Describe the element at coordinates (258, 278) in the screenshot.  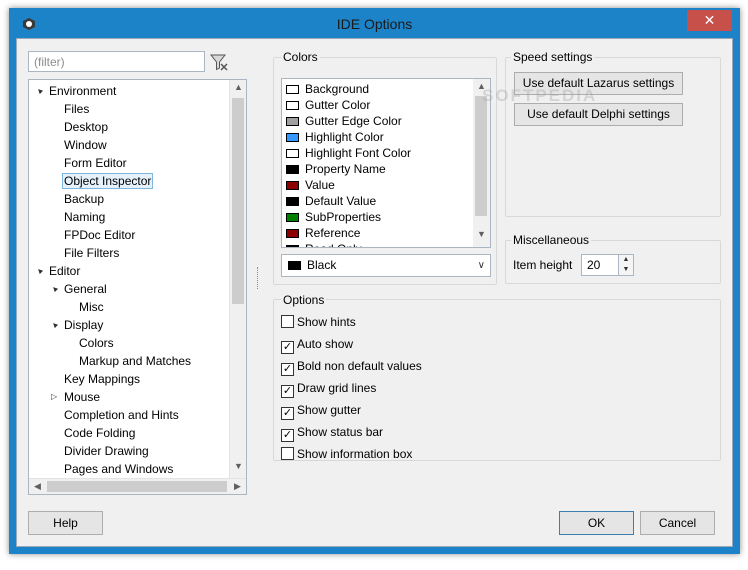
I see `panel-splitter` at that location.